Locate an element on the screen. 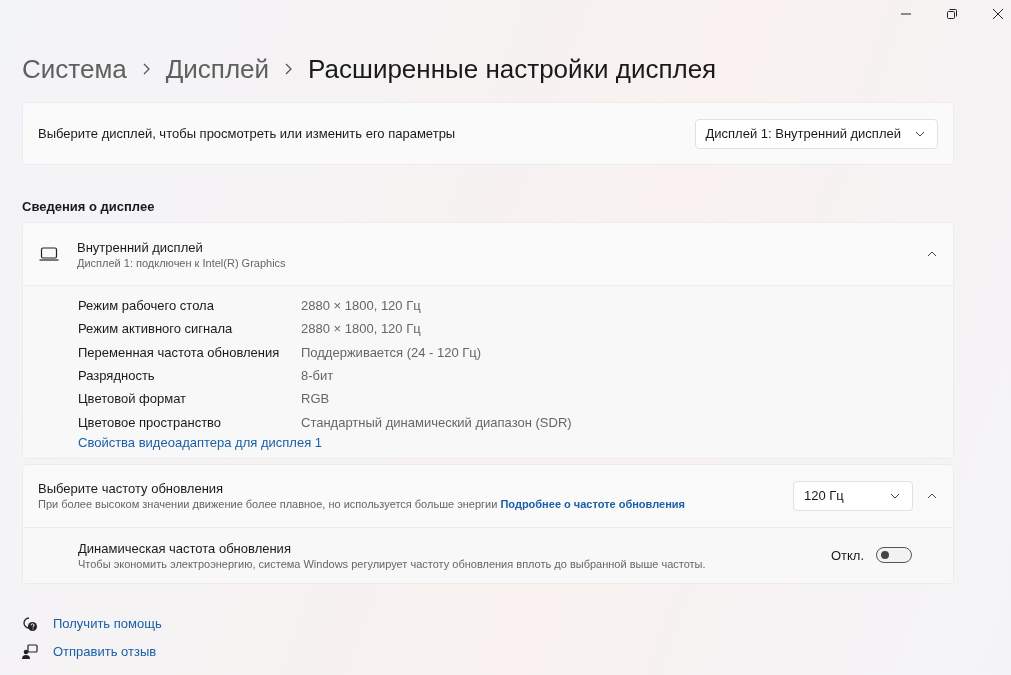  close-icon is located at coordinates (998, 14).